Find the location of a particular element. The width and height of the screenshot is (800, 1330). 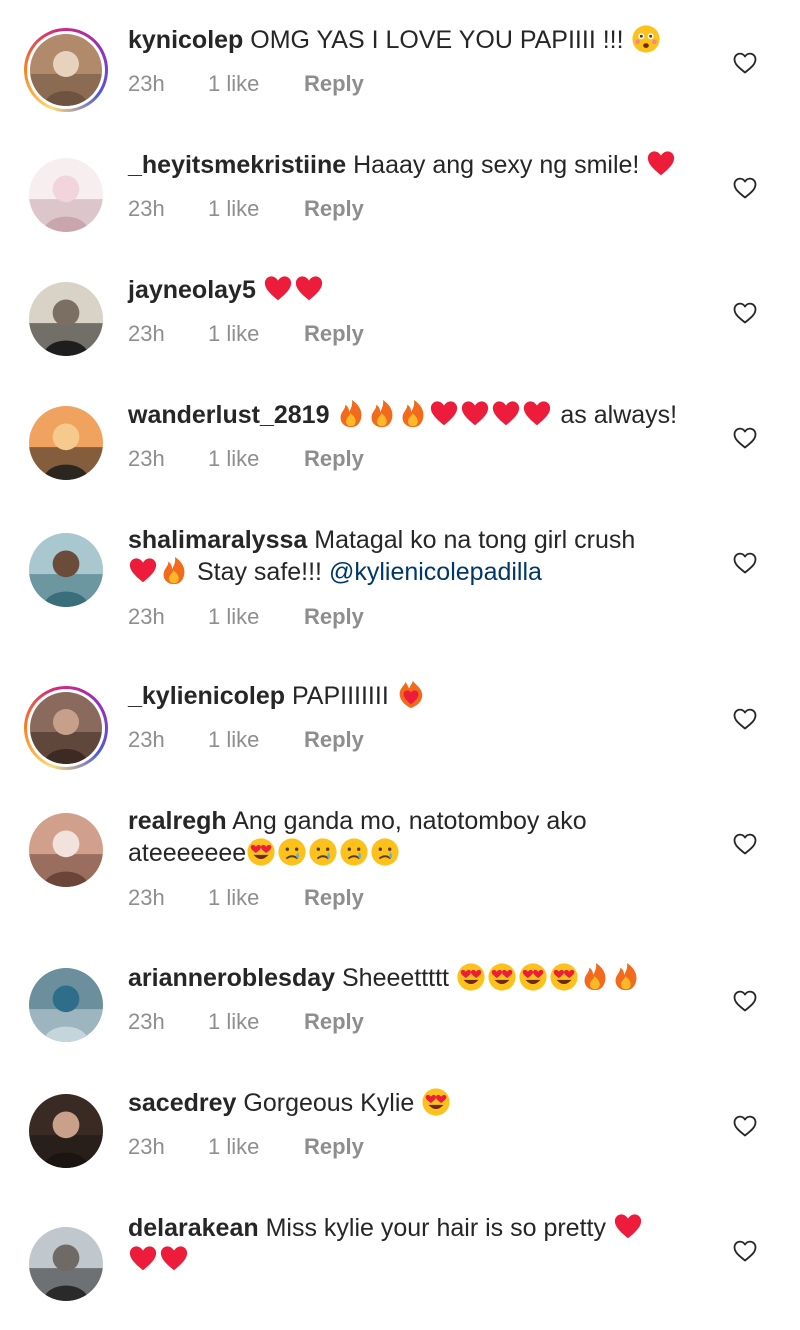

comment-row: sacedrey Gorgeous Kylie 23h 1 like Reply is located at coordinates (400, 1145).